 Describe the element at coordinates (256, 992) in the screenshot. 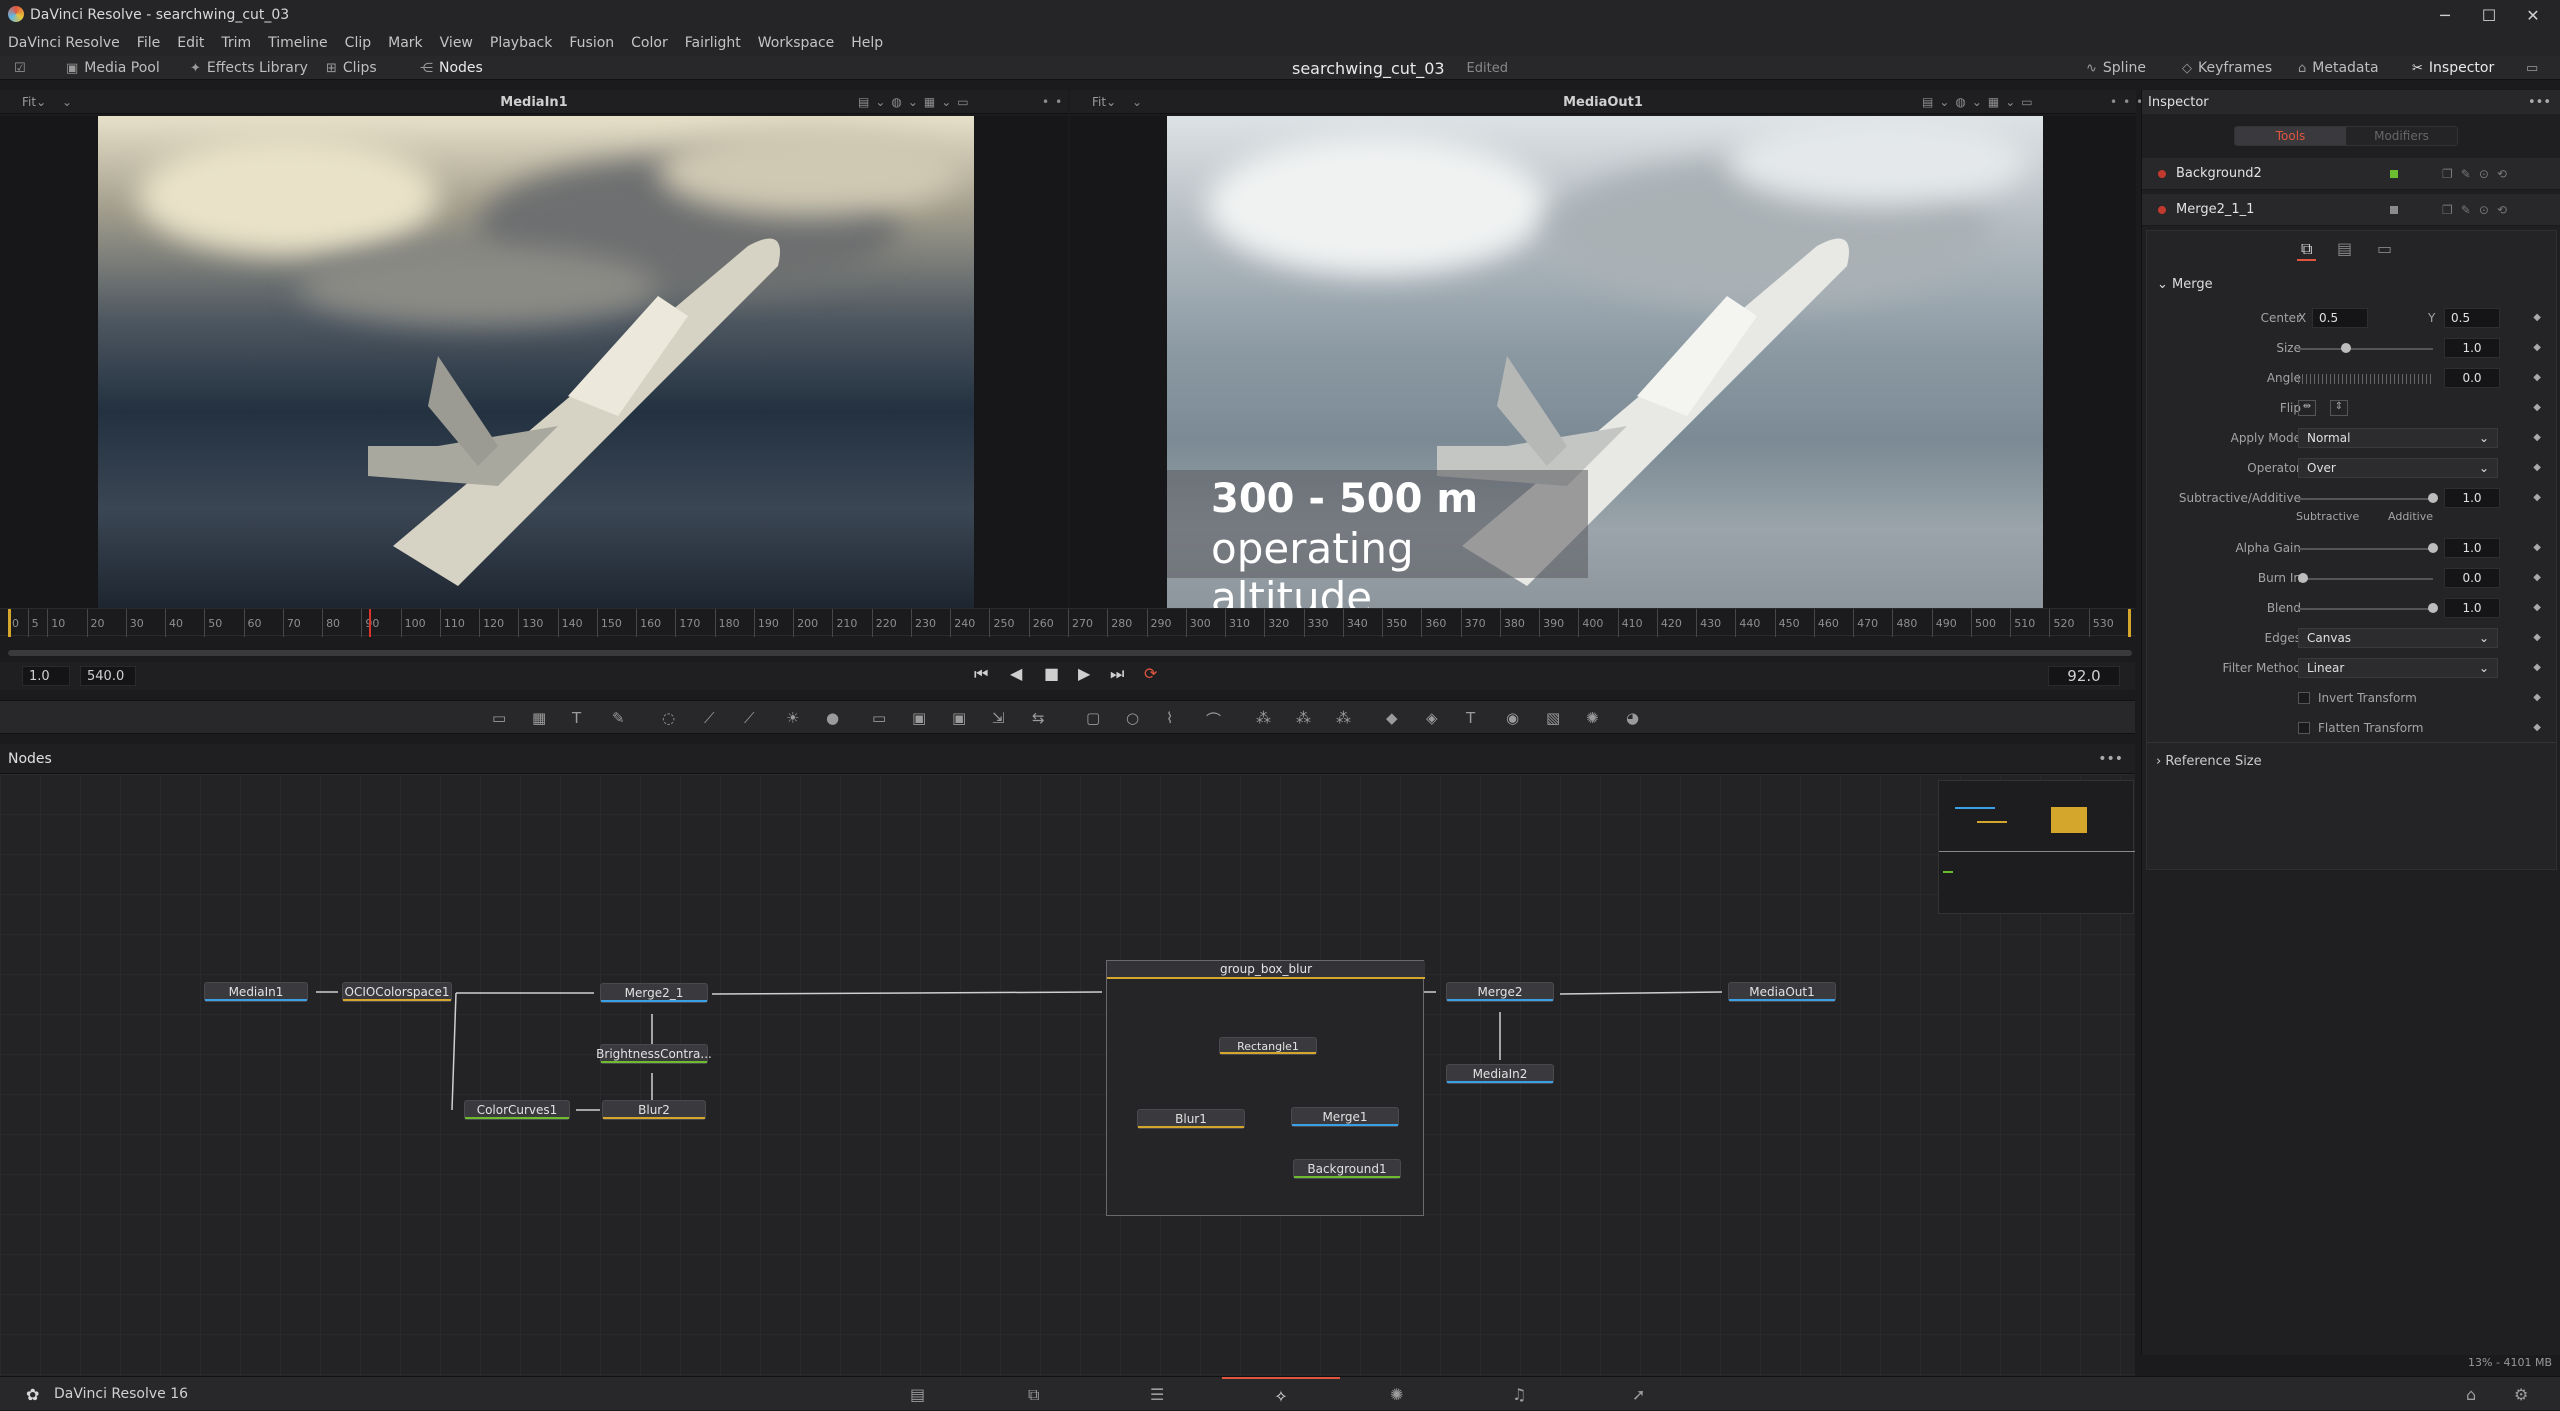

I see `node-mediain1: MediaIn1` at that location.